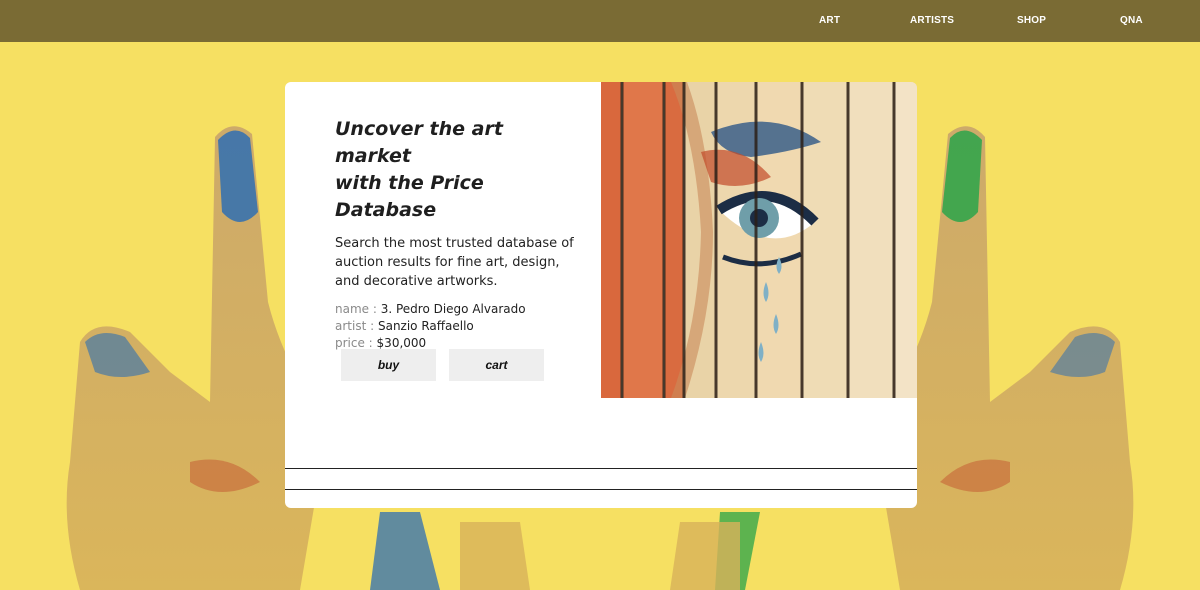 The height and width of the screenshot is (590, 1200). Describe the element at coordinates (419, 142) in the screenshot. I see `headline-line-1: Uncover the art market` at that location.